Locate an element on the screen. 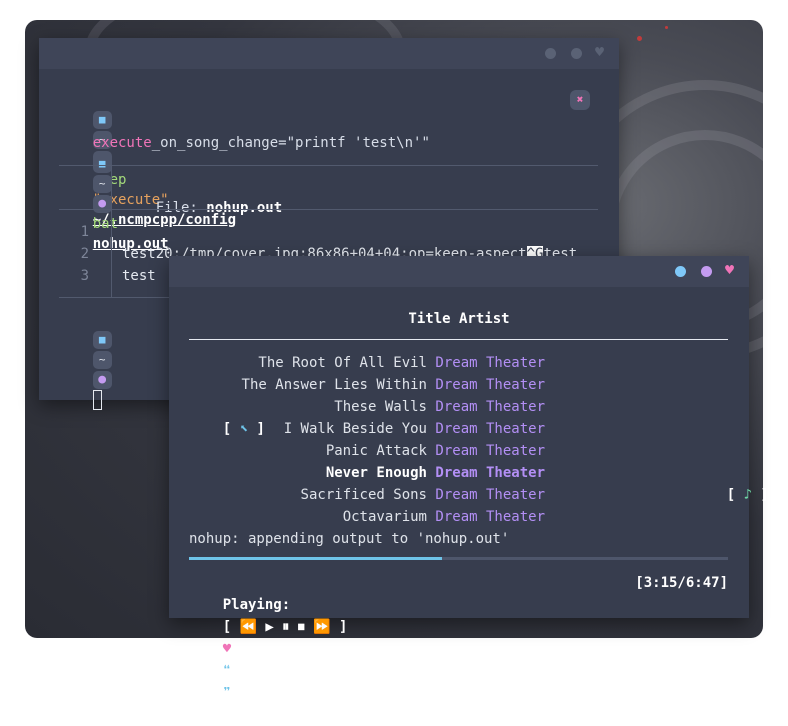 This screenshot has width=788, height=726. song-title: Never Enough is located at coordinates (376, 473).